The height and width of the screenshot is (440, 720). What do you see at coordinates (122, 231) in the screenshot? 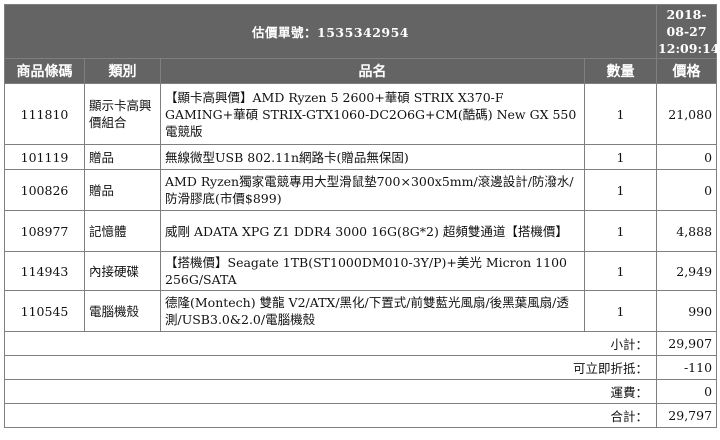
I see `item-category: 記憶體` at bounding box center [122, 231].